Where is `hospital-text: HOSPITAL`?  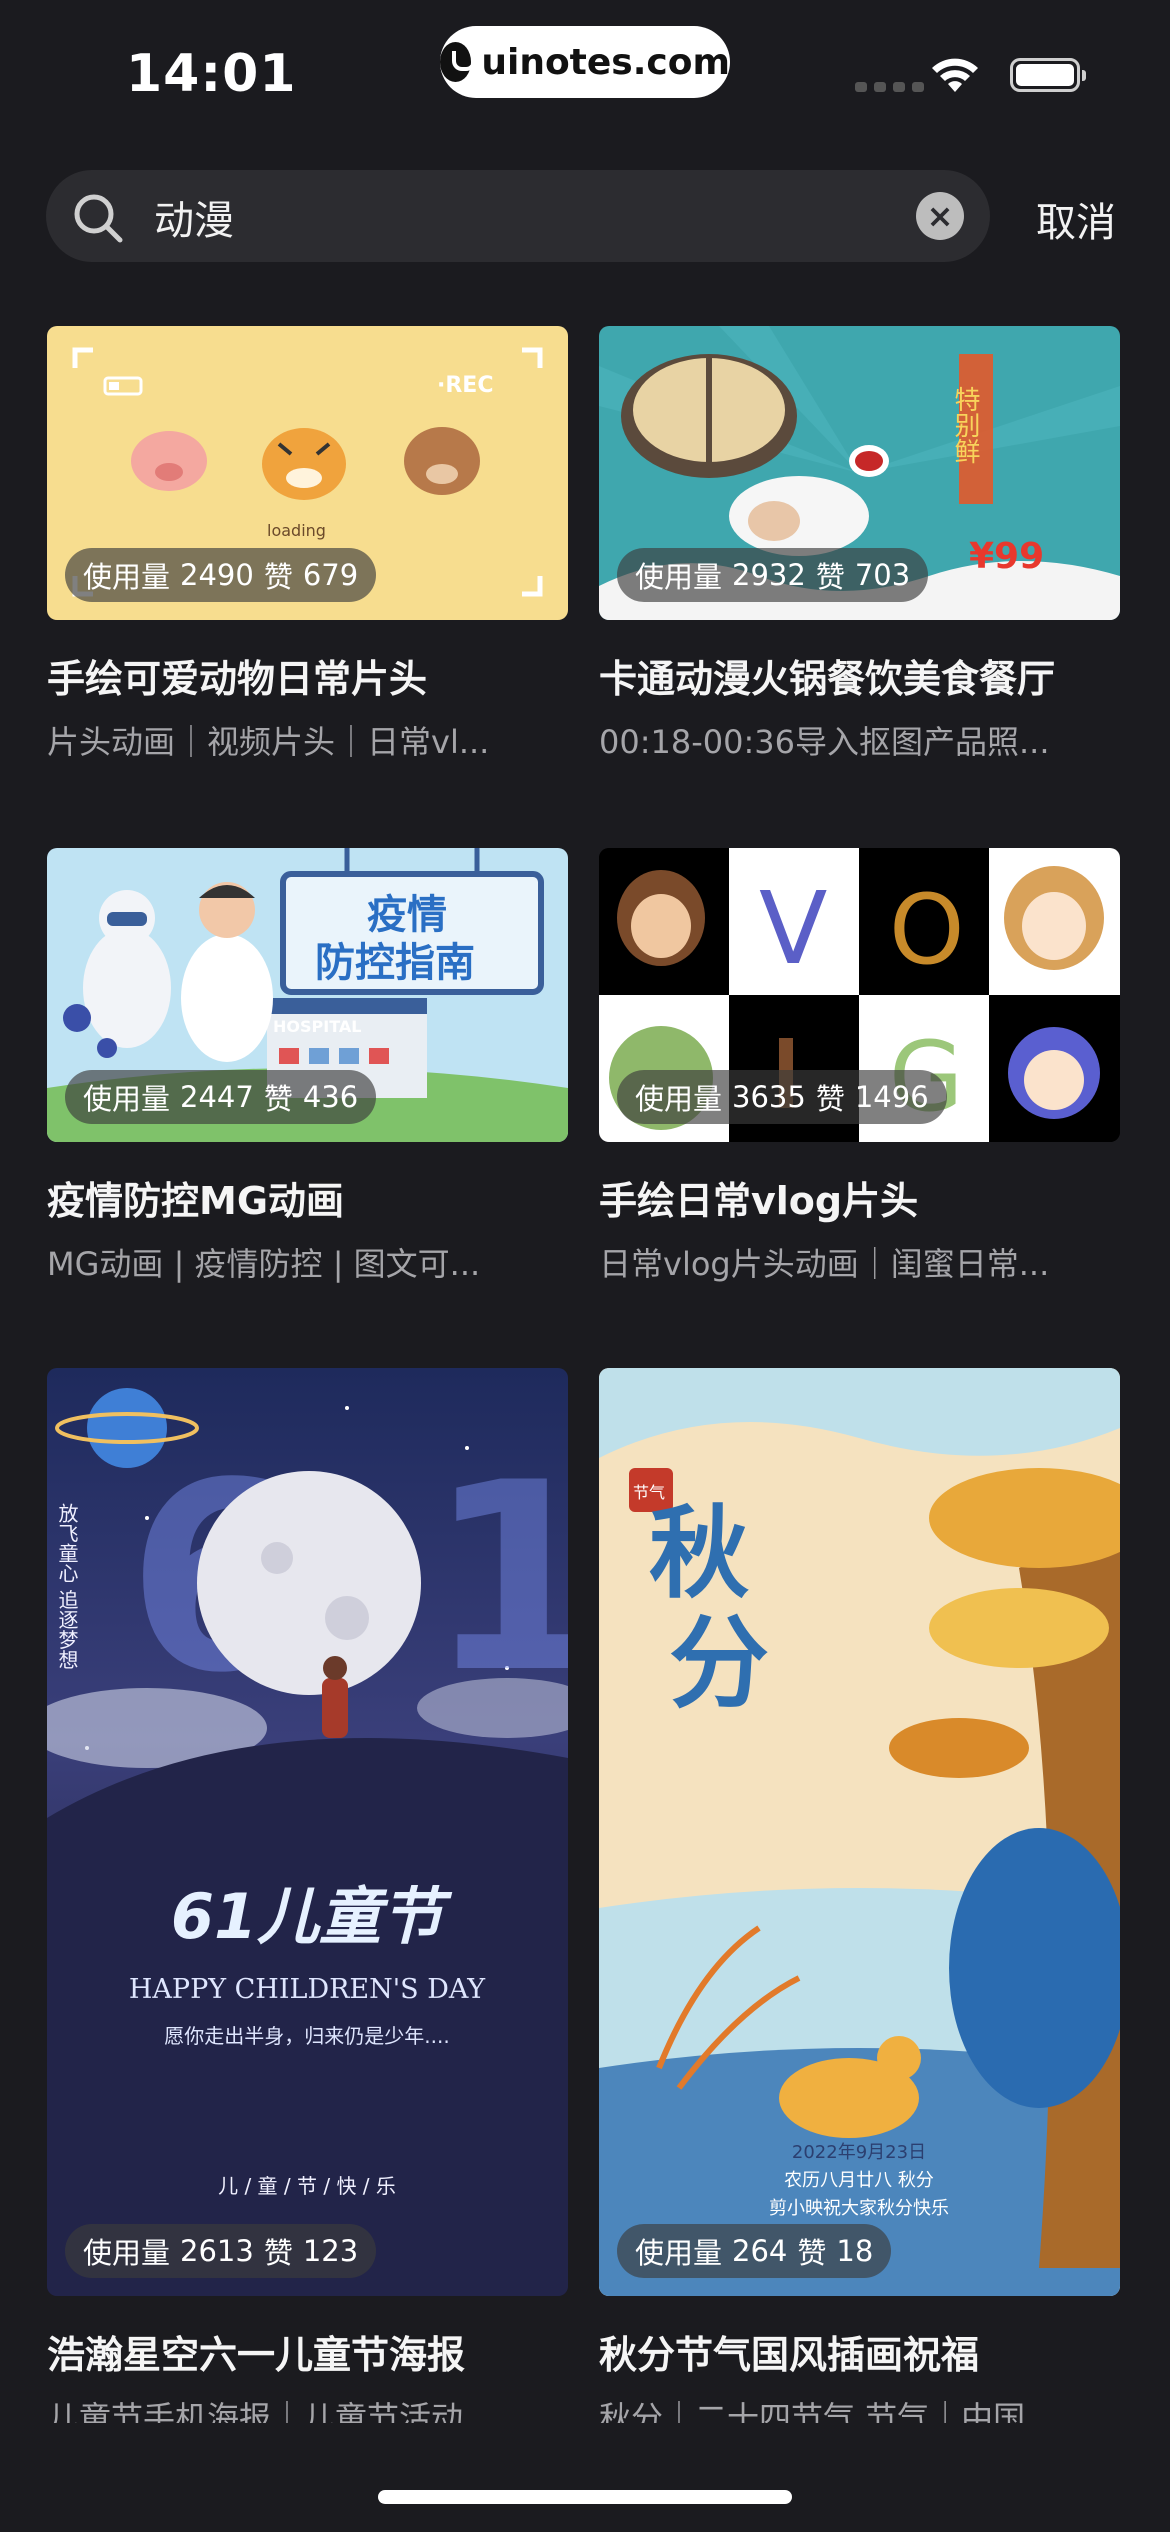
hospital-text: HOSPITAL is located at coordinates (317, 1026).